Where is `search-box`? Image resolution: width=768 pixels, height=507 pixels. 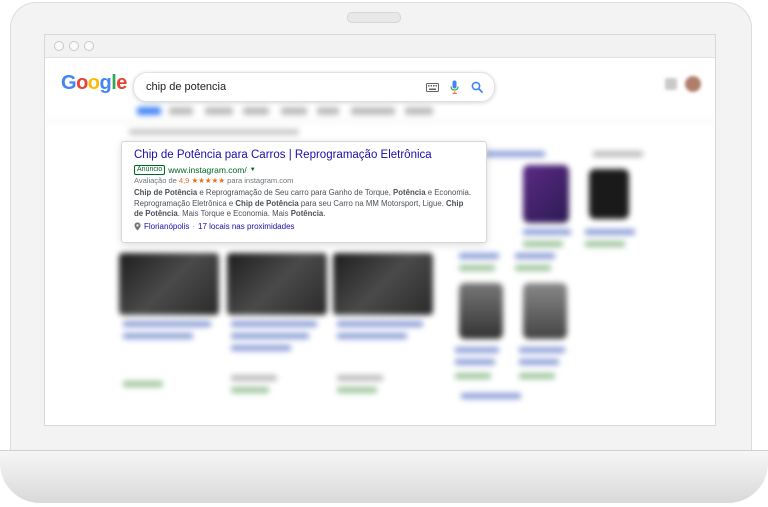
search-box is located at coordinates (314, 87).